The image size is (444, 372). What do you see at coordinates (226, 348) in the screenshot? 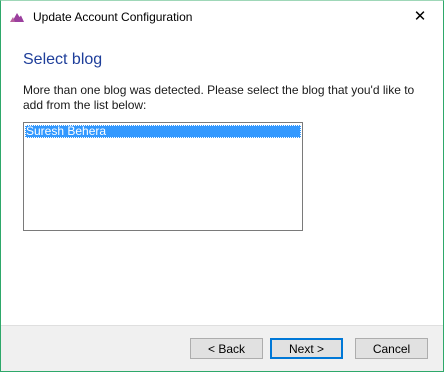
I see `back-button: < Back` at bounding box center [226, 348].